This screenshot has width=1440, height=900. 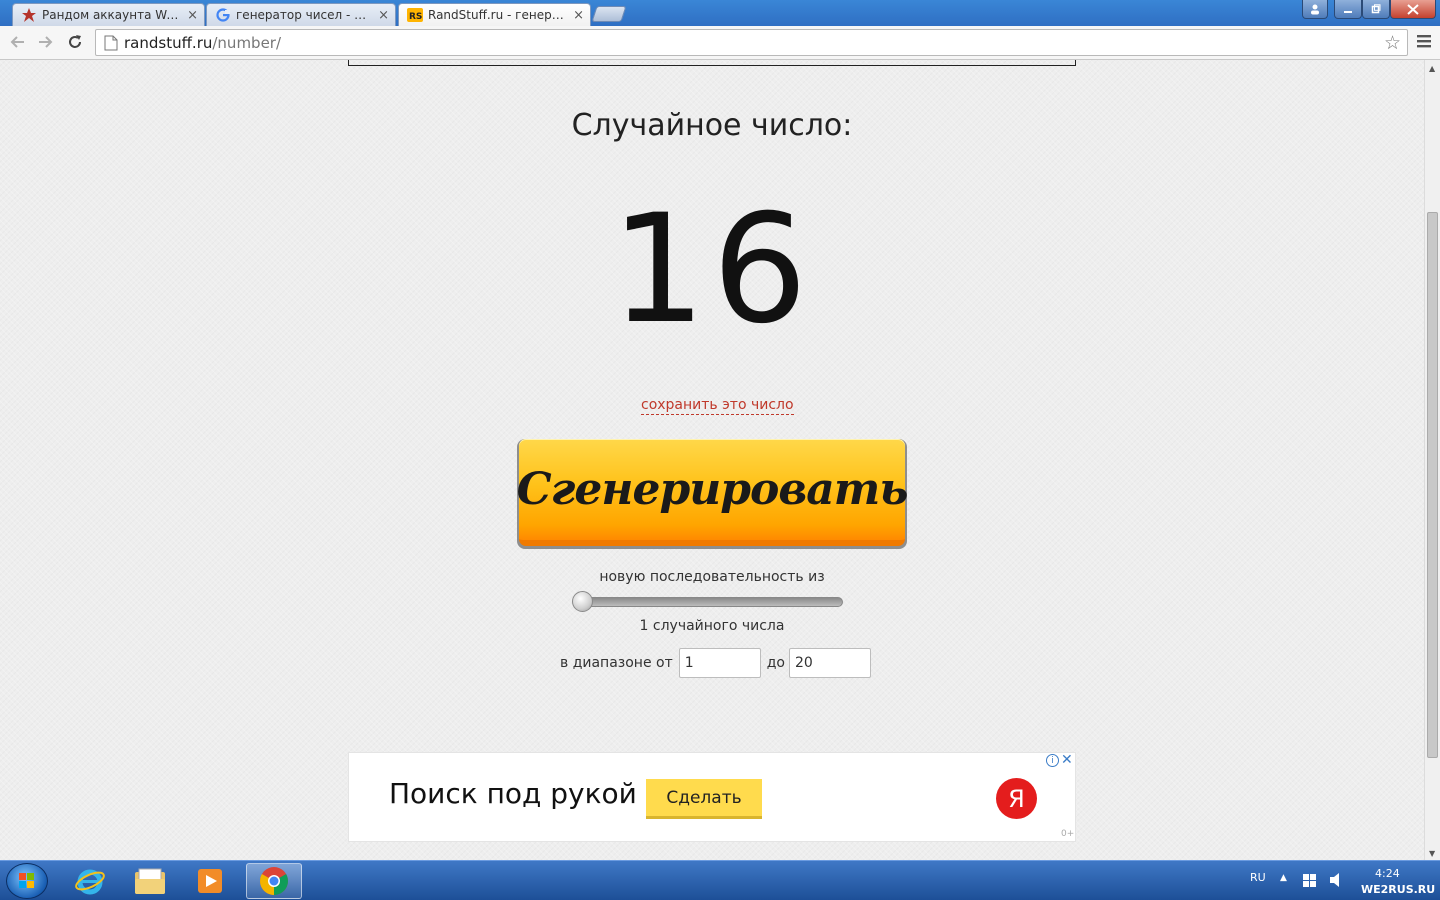 I want to click on browser-toolbar: randstuff.ru/number/ ☆, so click(x=720, y=43).